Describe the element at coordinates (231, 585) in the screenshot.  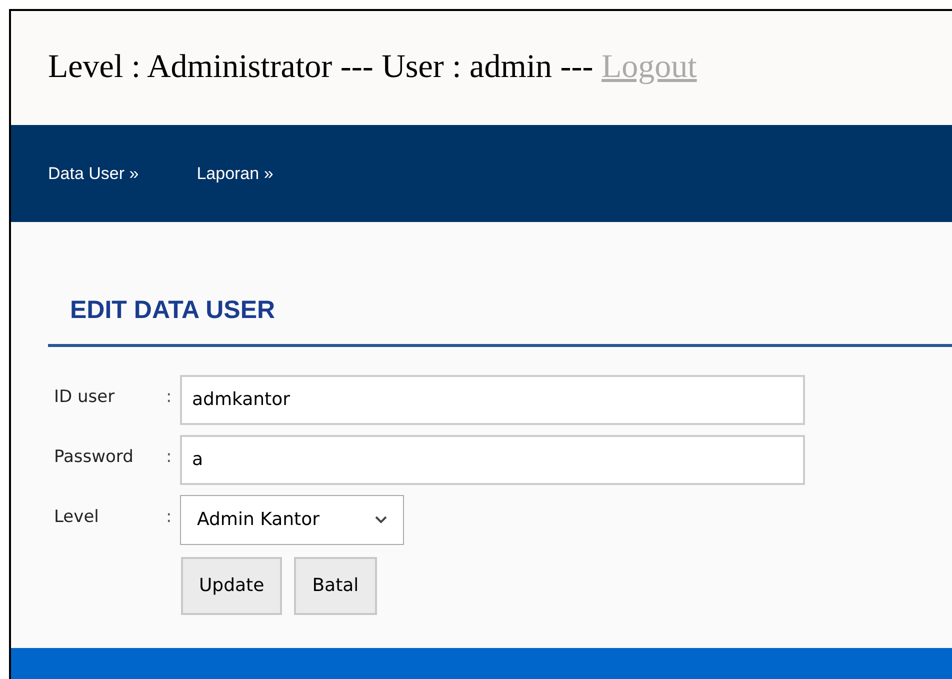
I see `form-button: Update` at that location.